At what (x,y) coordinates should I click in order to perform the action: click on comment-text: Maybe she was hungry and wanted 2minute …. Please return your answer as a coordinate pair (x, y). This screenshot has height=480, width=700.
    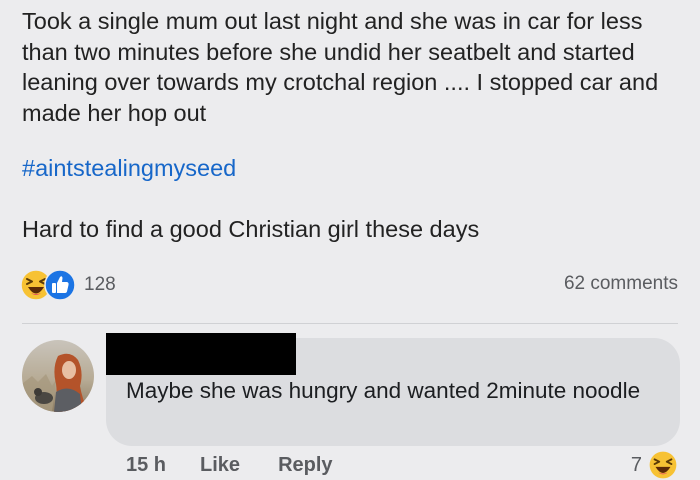
    Looking at the image, I should click on (383, 390).